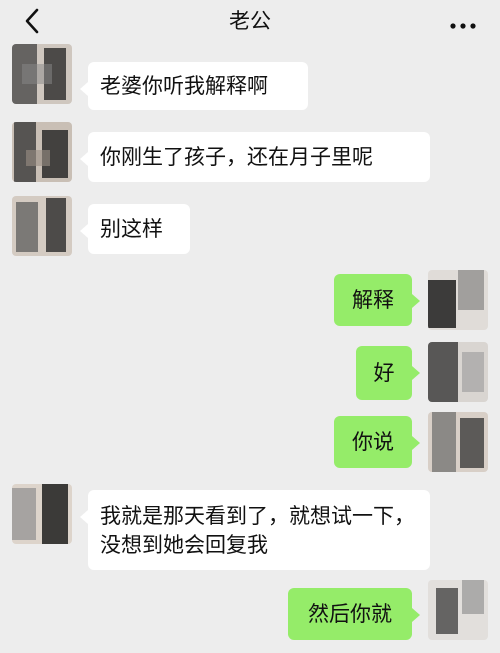 Image resolution: width=500 pixels, height=653 pixels. What do you see at coordinates (388, 373) in the screenshot?
I see `outgoing-message: 好` at bounding box center [388, 373].